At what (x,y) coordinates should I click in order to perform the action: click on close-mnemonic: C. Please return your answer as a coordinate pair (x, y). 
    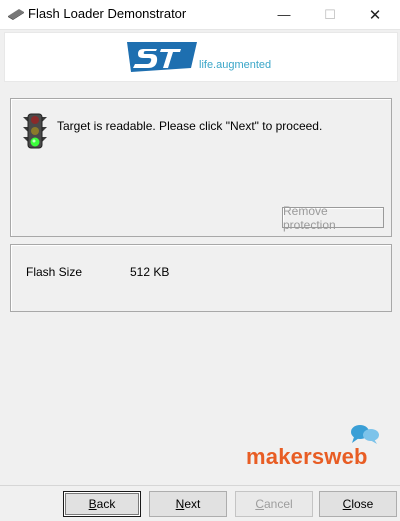
    Looking at the image, I should click on (347, 504).